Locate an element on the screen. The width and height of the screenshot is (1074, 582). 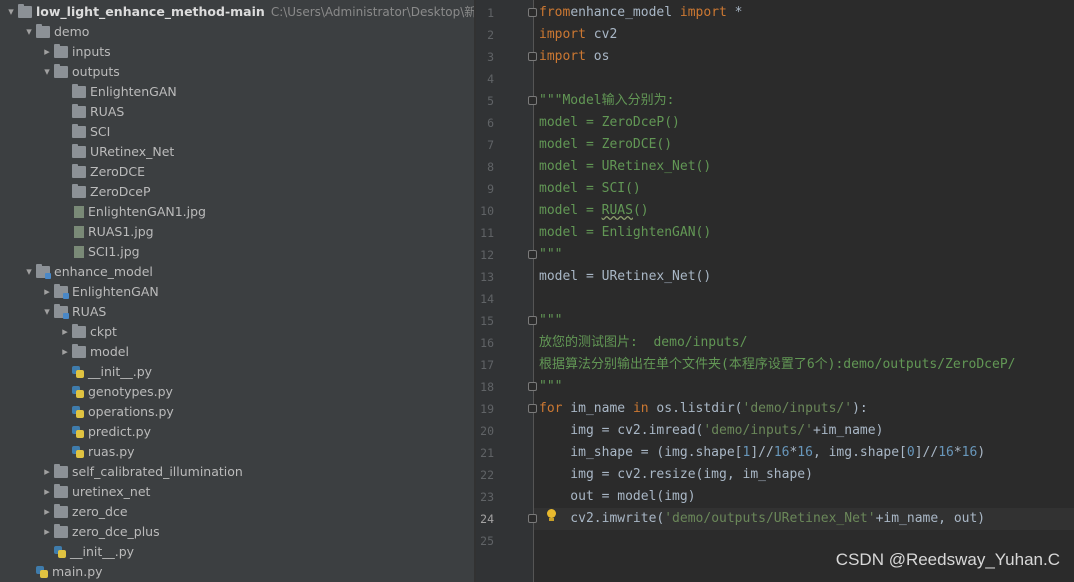
code-line: img = cv2.resize(img, im_shape) is located at coordinates (676, 475).